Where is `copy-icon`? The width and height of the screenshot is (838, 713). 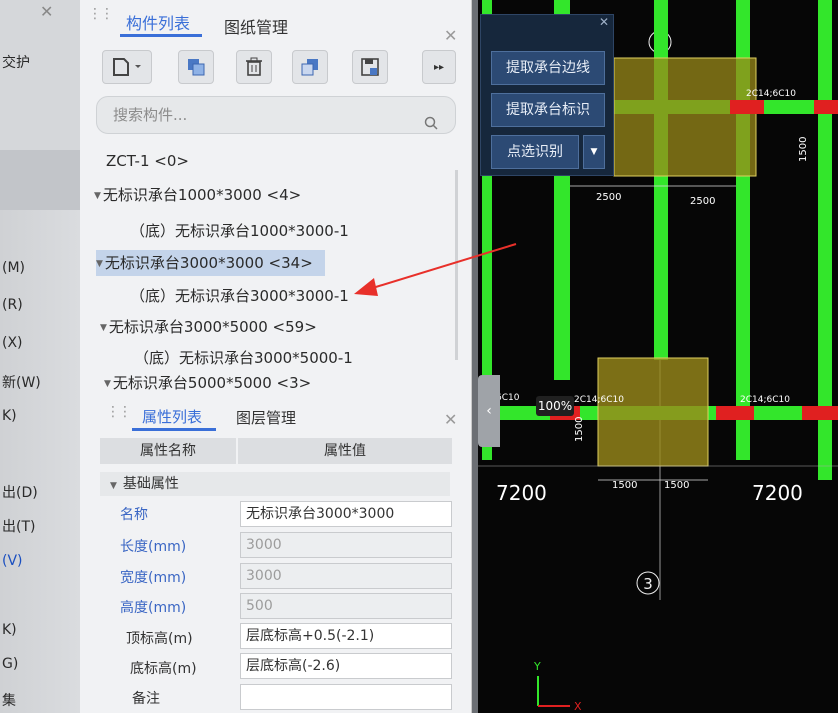 copy-icon is located at coordinates (196, 67).